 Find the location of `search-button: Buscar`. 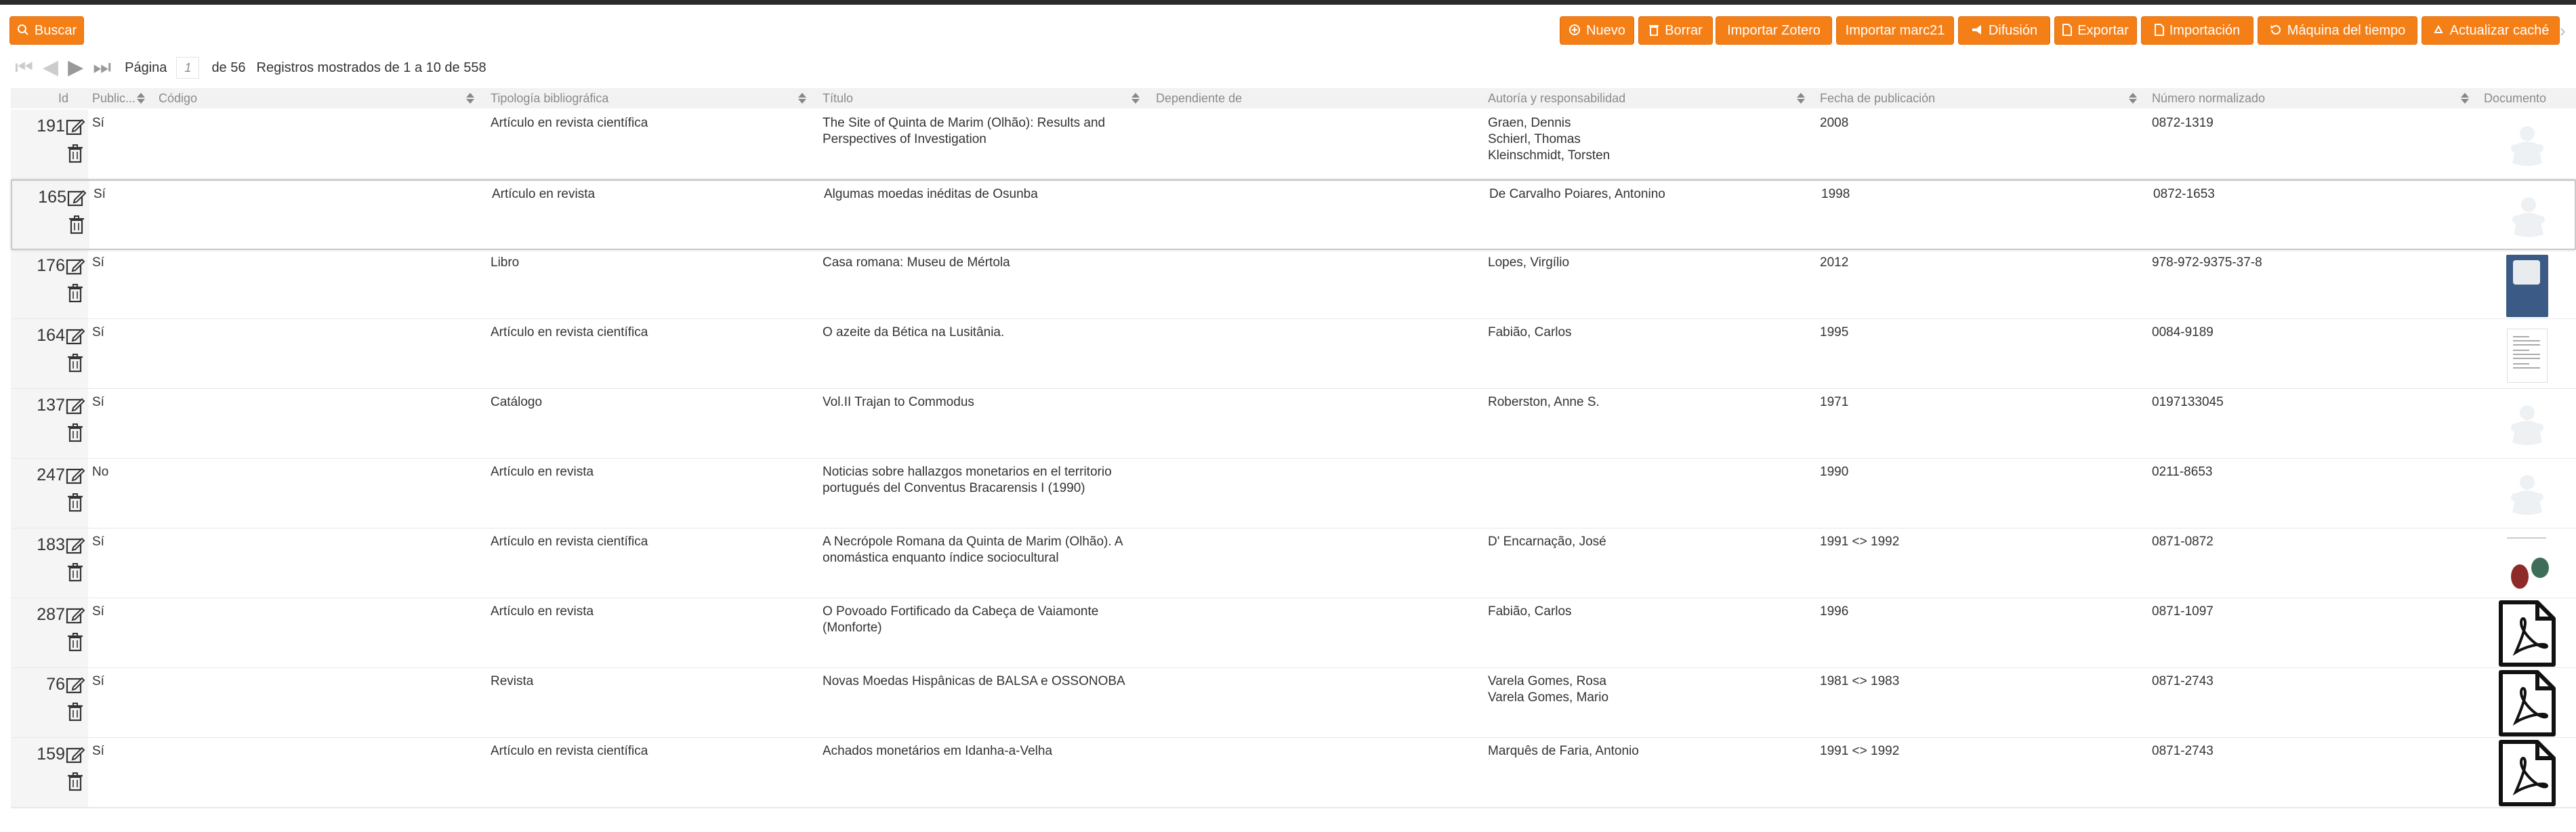

search-button: Buscar is located at coordinates (46, 30).